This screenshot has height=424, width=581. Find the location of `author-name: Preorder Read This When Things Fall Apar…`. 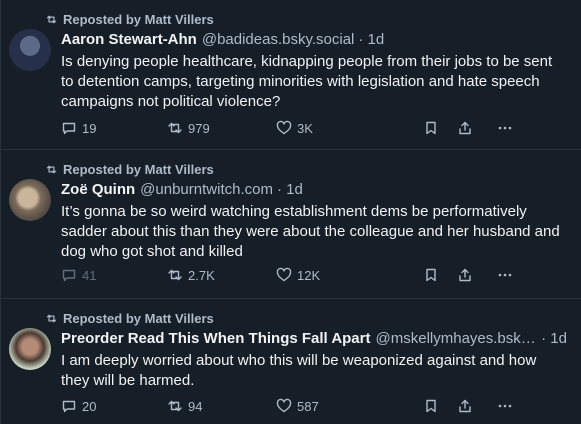

author-name: Preorder Read This When Things Fall Apar… is located at coordinates (216, 338).